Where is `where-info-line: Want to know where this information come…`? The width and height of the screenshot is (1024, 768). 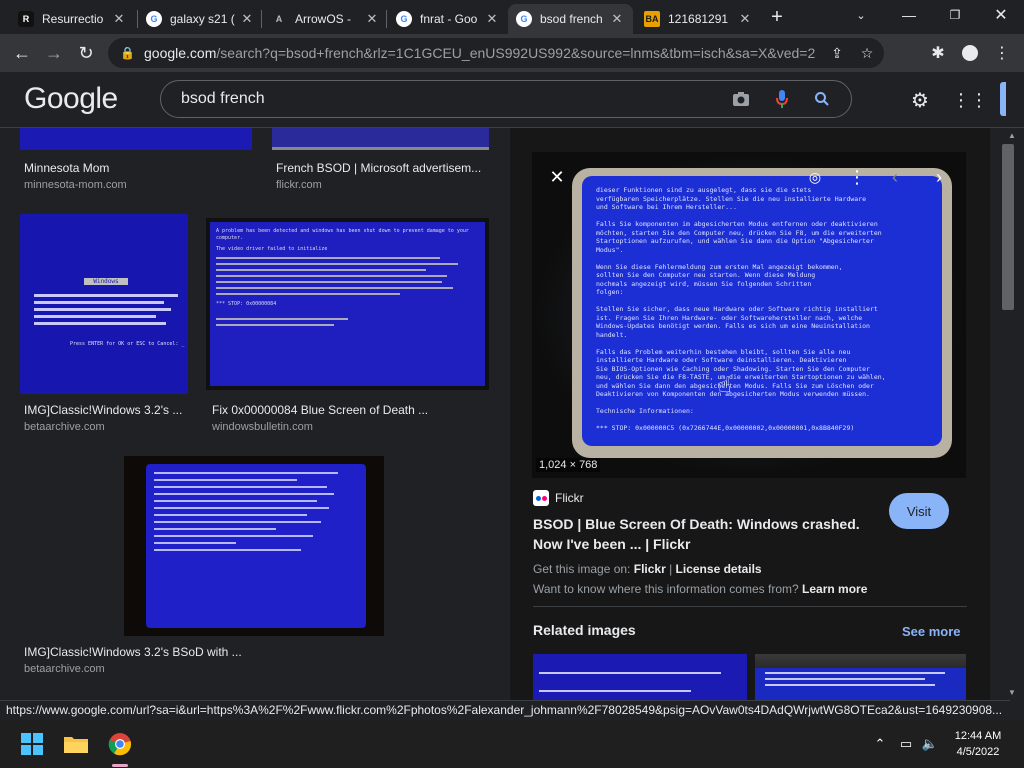 where-info-line: Want to know where this information come… is located at coordinates (700, 589).